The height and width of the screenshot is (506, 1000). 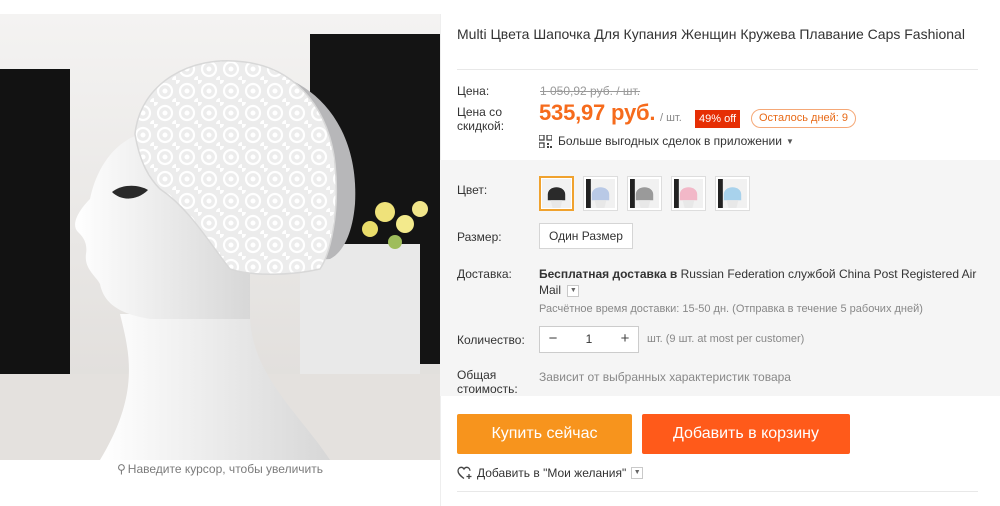 I want to click on quantity-input: 1, so click(x=589, y=339).